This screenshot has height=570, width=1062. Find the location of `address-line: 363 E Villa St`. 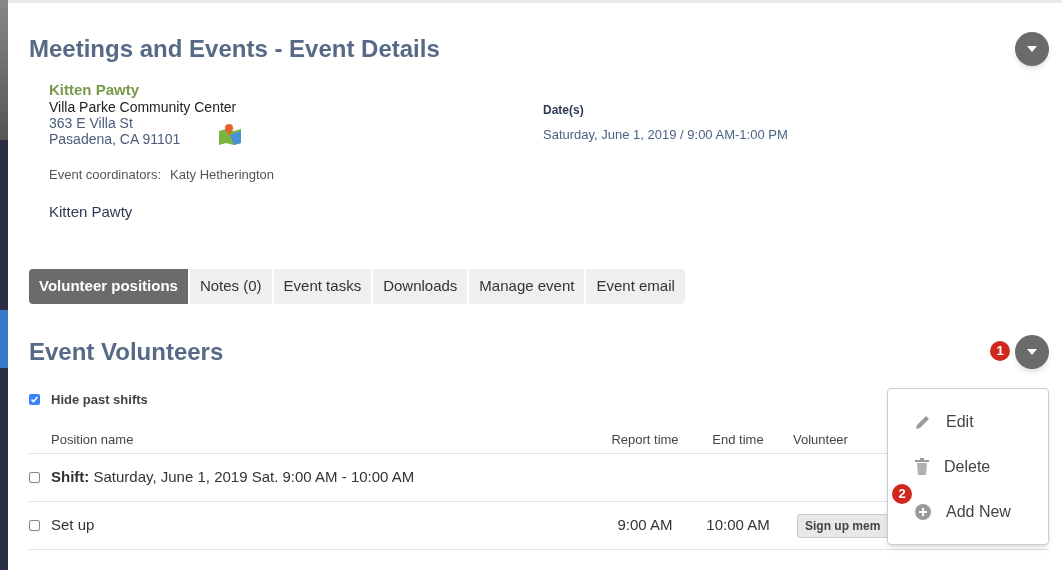

address-line: 363 E Villa St is located at coordinates (91, 123).